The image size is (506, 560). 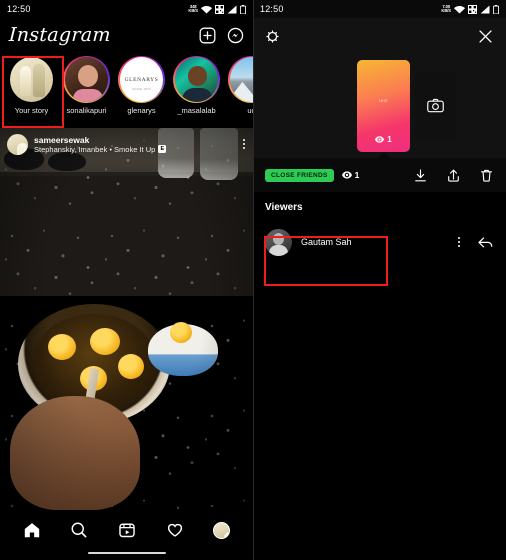 I want to click on story-action-icons, so click(x=453, y=175).